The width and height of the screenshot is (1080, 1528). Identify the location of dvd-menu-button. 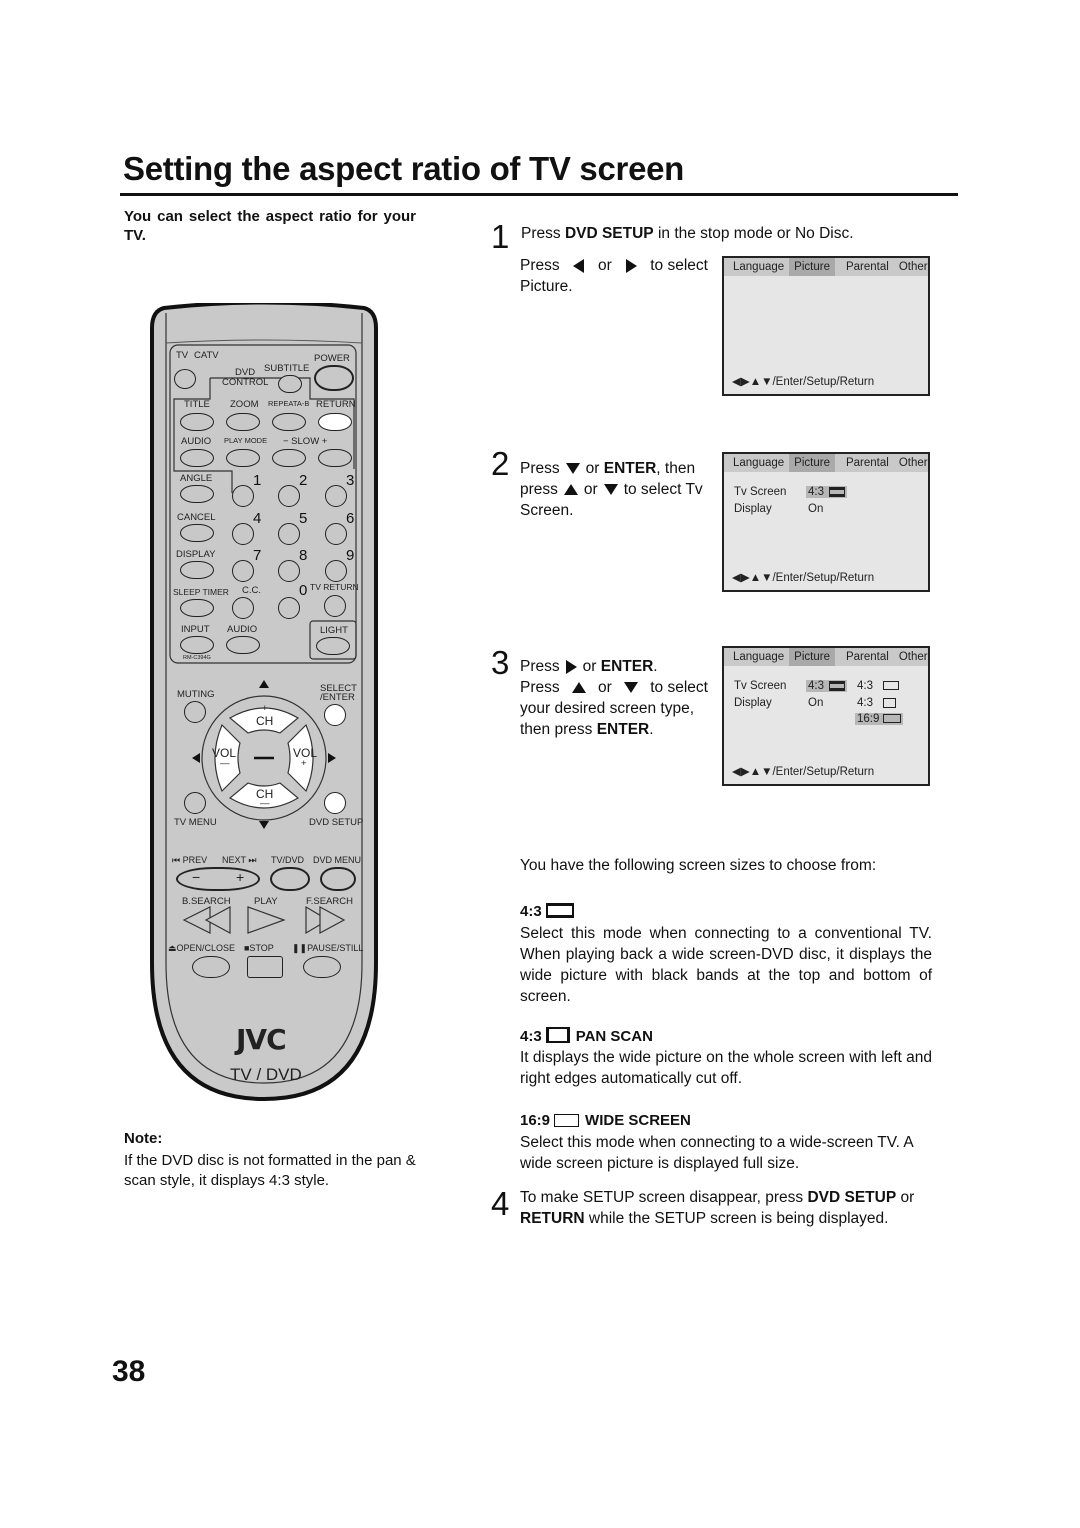
(338, 879).